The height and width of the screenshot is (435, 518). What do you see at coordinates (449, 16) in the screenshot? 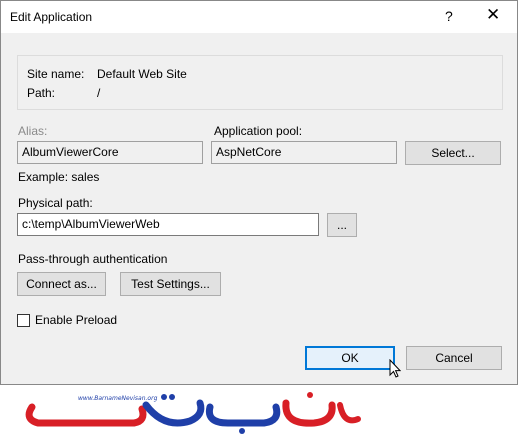
I see `help-icon: ?` at bounding box center [449, 16].